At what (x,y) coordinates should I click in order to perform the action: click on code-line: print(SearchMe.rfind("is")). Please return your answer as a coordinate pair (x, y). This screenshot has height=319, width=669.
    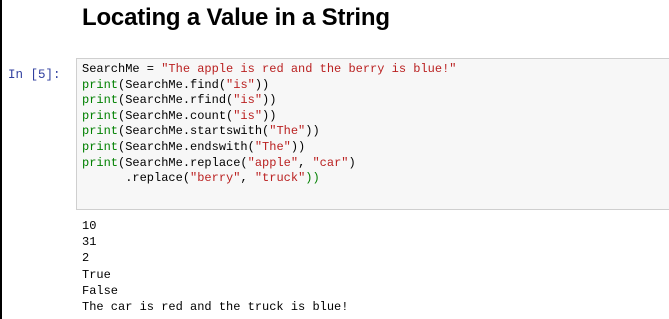
    Looking at the image, I should click on (269, 101).